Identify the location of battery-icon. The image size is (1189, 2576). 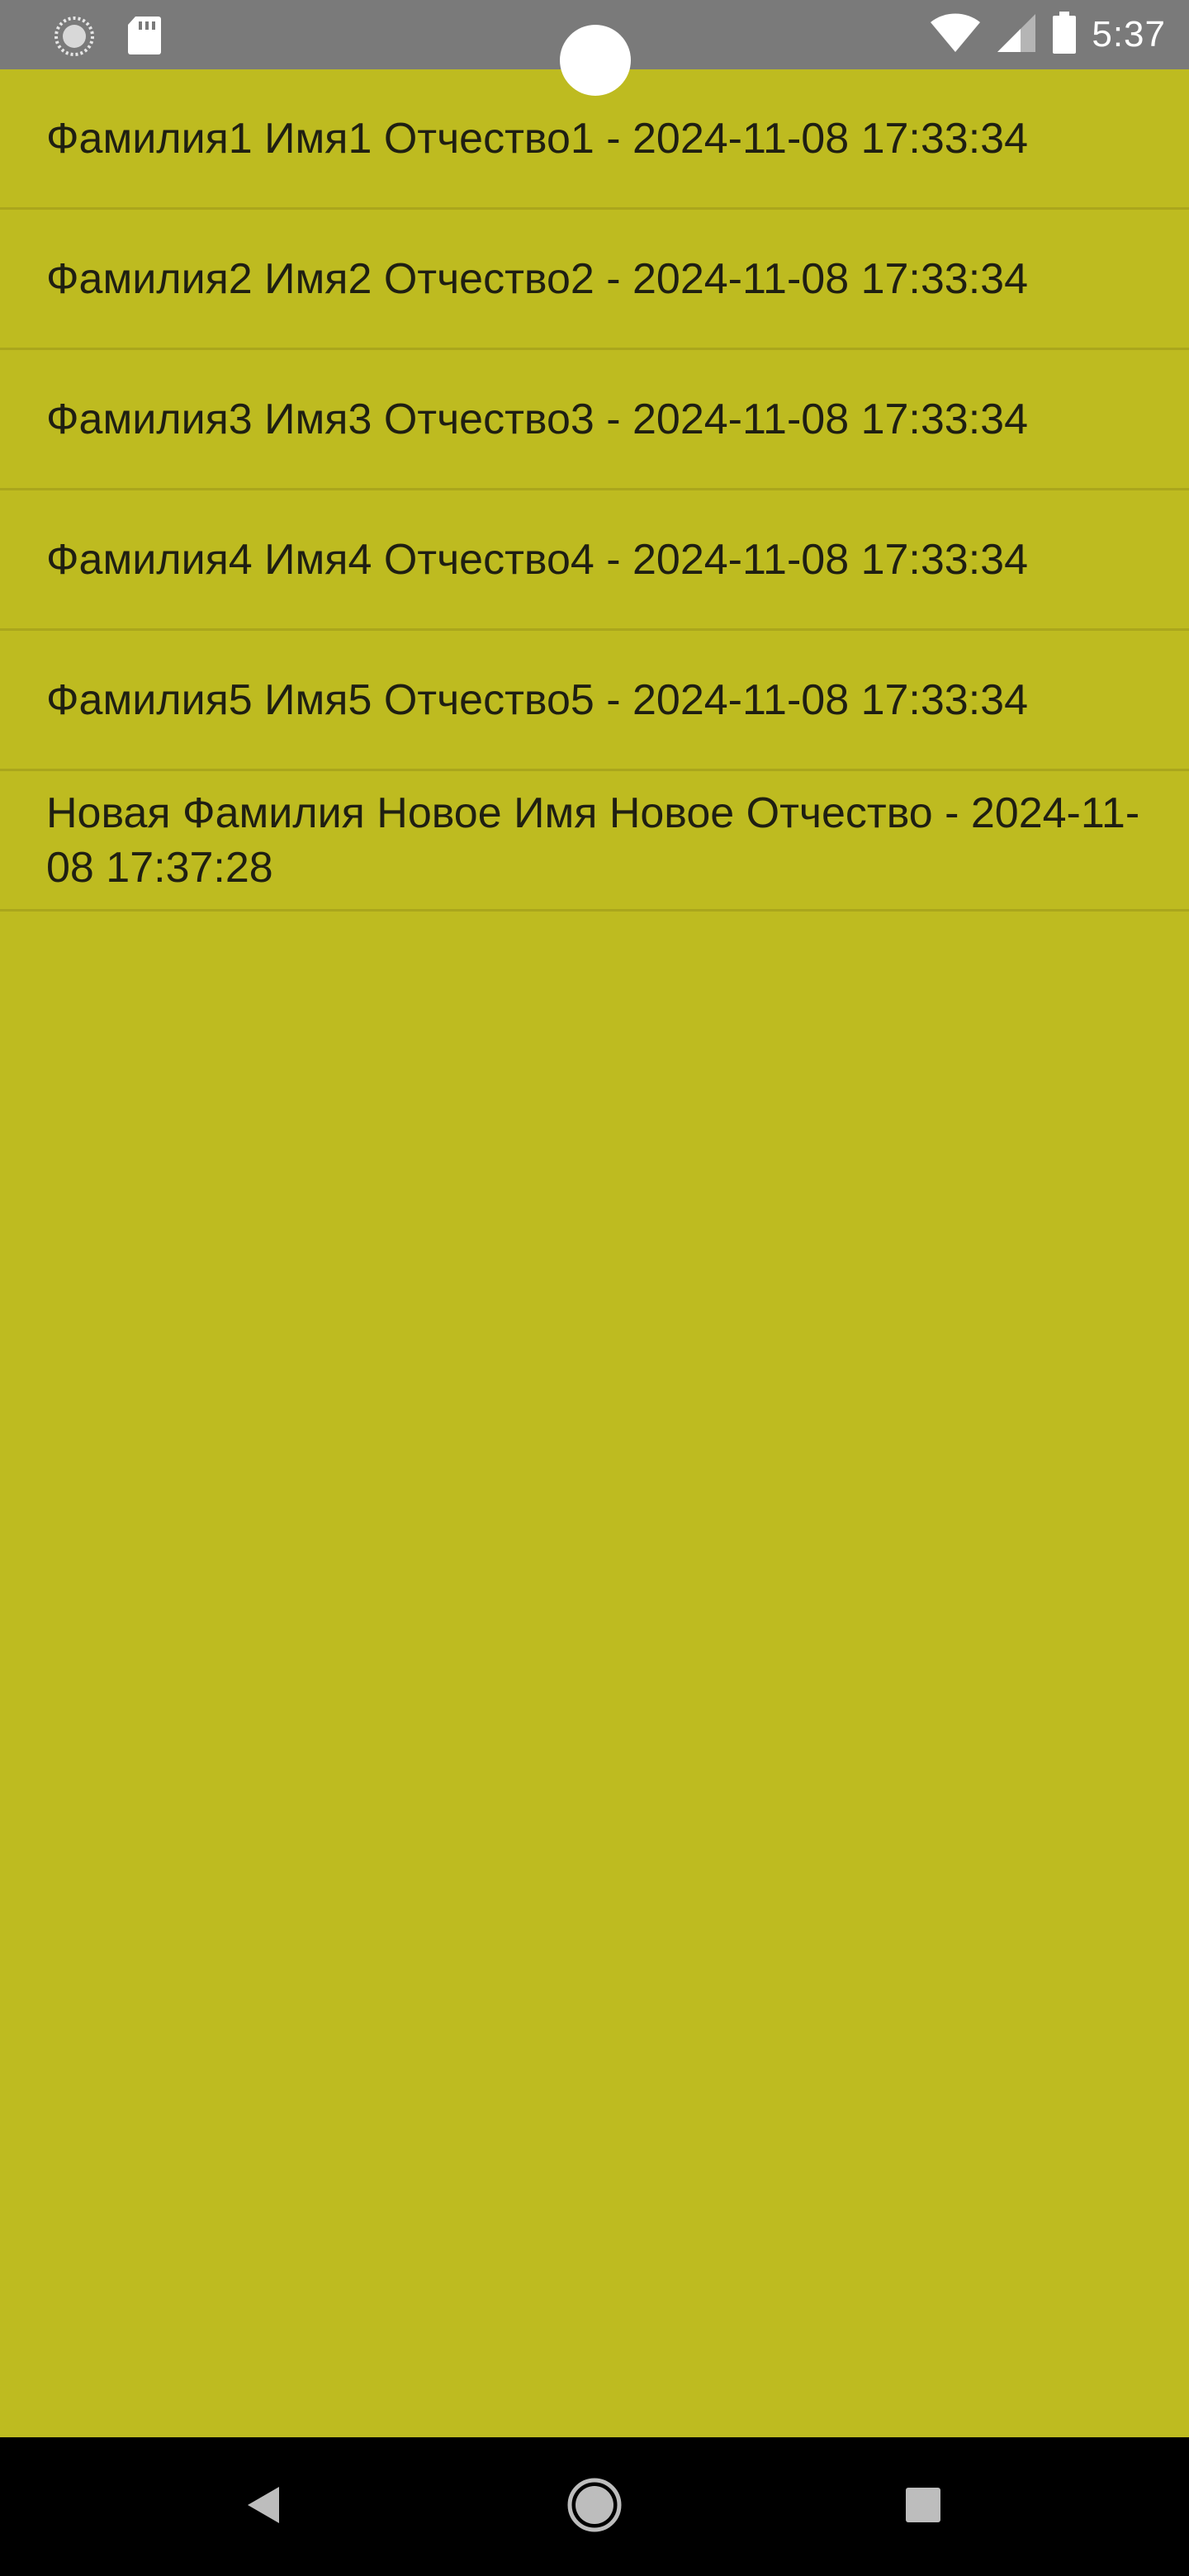
(1064, 35).